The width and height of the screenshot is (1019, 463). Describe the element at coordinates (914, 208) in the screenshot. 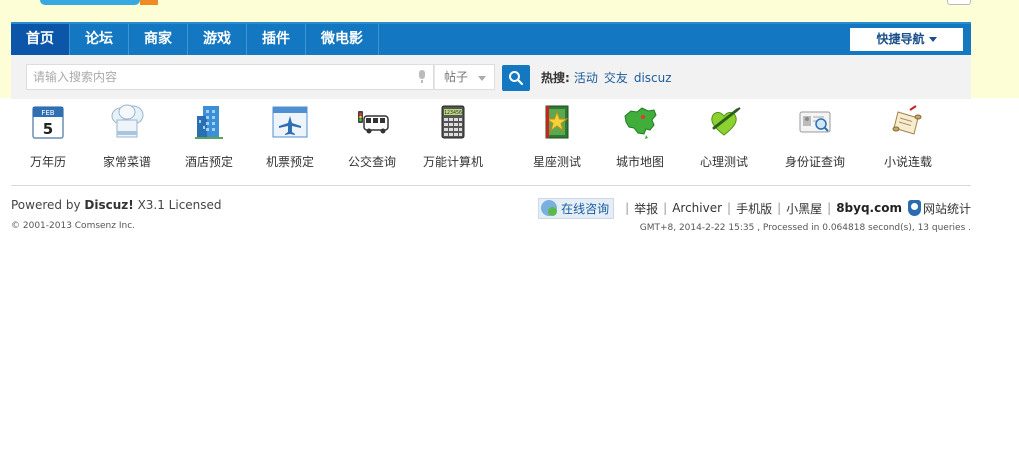

I see `shield-icon` at that location.